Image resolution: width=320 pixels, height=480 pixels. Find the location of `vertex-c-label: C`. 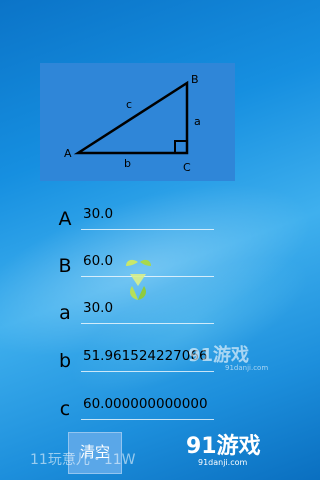

vertex-c-label: C is located at coordinates (187, 167).